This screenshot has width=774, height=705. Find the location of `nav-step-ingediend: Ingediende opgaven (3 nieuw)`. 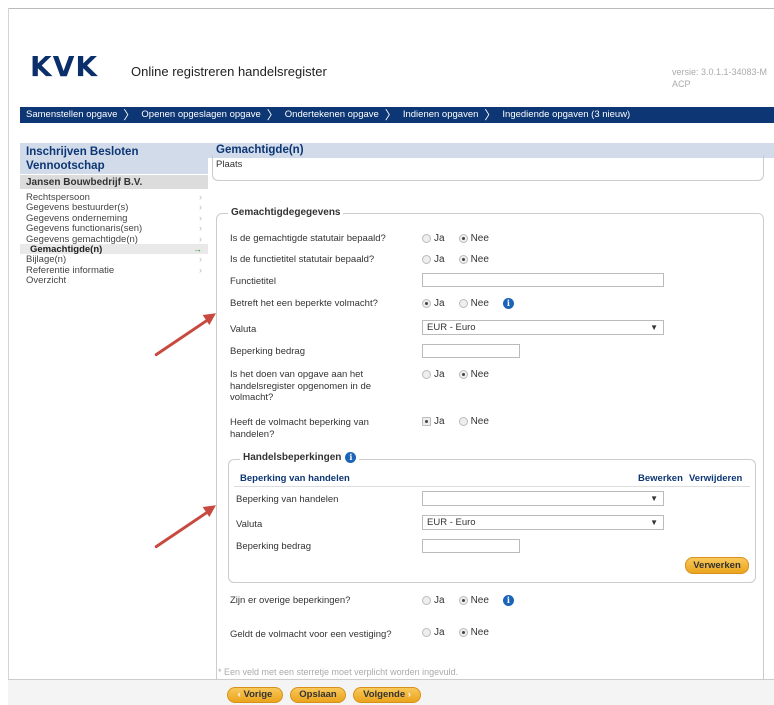

nav-step-ingediend: Ingediende opgaven (3 nieuw) is located at coordinates (566, 115).